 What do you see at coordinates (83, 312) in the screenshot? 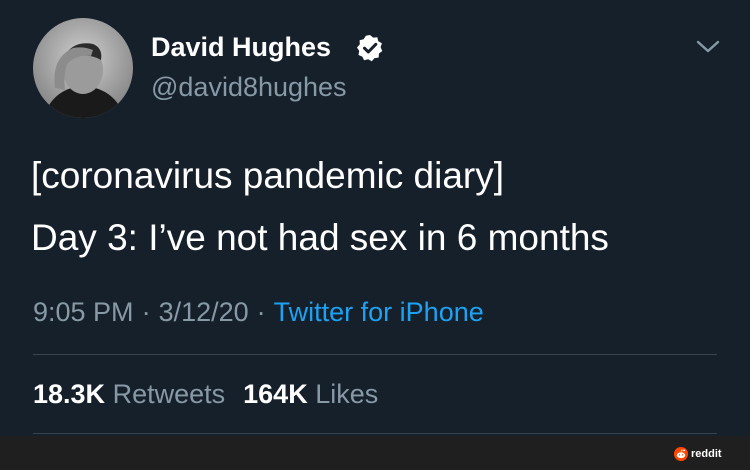
I see `tweet-time: 9:05 PM` at bounding box center [83, 312].